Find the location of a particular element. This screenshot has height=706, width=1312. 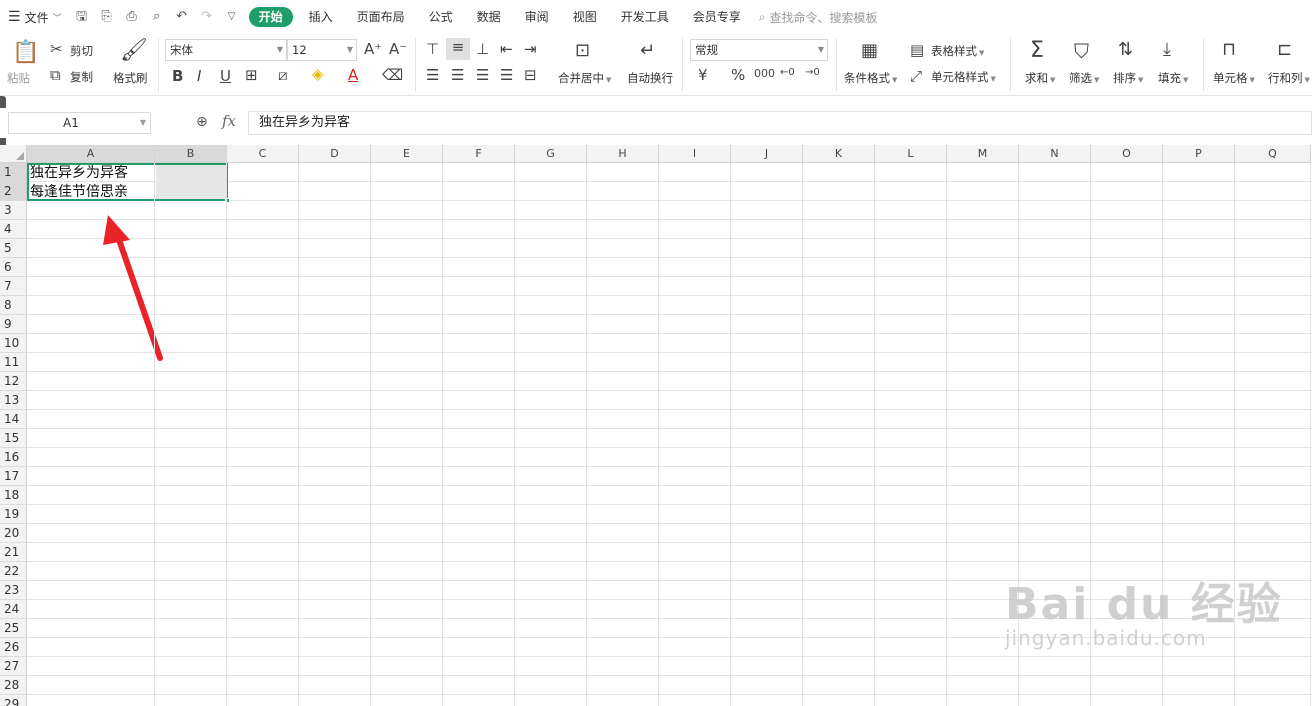

currency-icon: ¥ is located at coordinates (703, 75).